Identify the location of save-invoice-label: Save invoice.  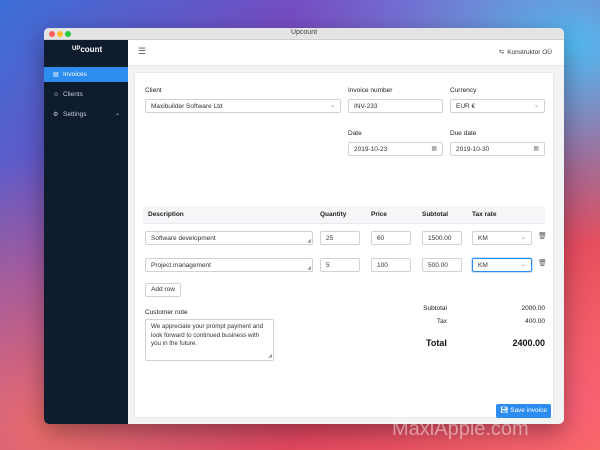
(528, 410).